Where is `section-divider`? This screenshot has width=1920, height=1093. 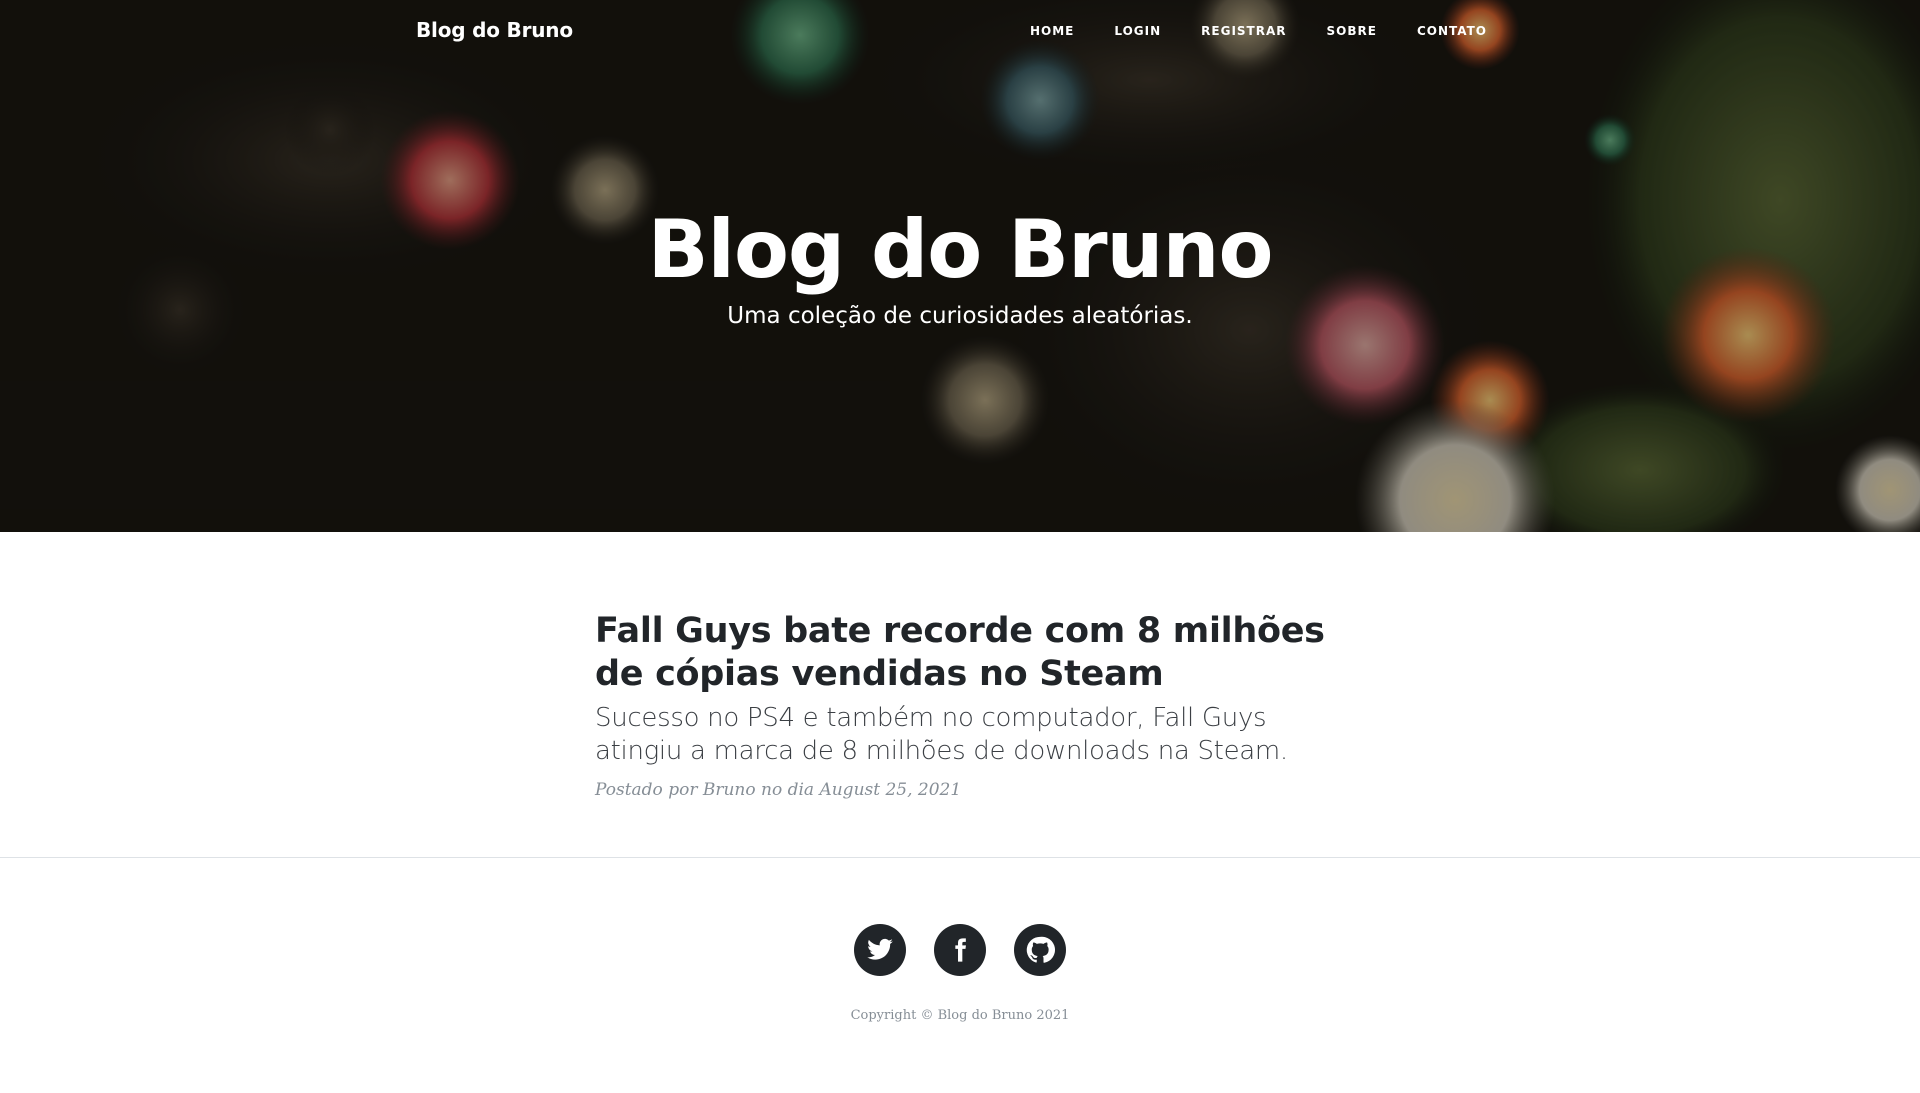 section-divider is located at coordinates (960, 857).